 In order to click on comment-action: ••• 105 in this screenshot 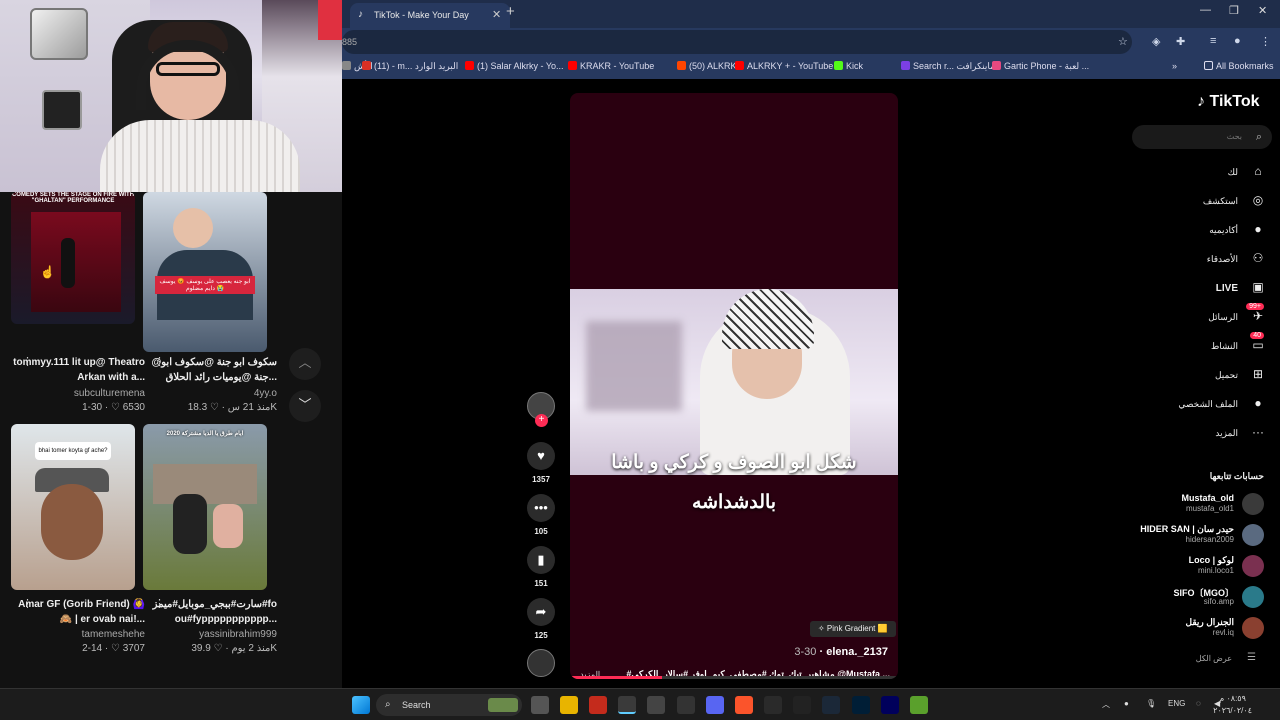, I will do `click(541, 515)`.